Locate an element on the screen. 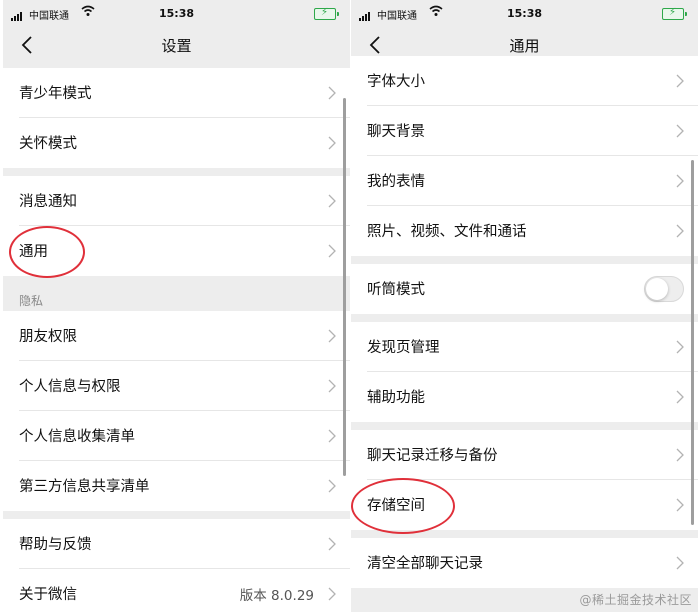 Image resolution: width=700 pixels, height=612 pixels. general-item-clear-all-chat-history: 清空全部聊天记录 is located at coordinates (524, 563).